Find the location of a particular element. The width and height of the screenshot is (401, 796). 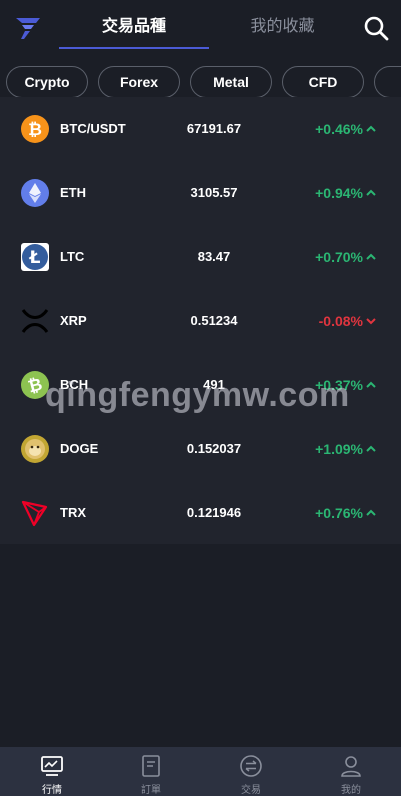

nav-item-market: 行情 is located at coordinates (52, 771).